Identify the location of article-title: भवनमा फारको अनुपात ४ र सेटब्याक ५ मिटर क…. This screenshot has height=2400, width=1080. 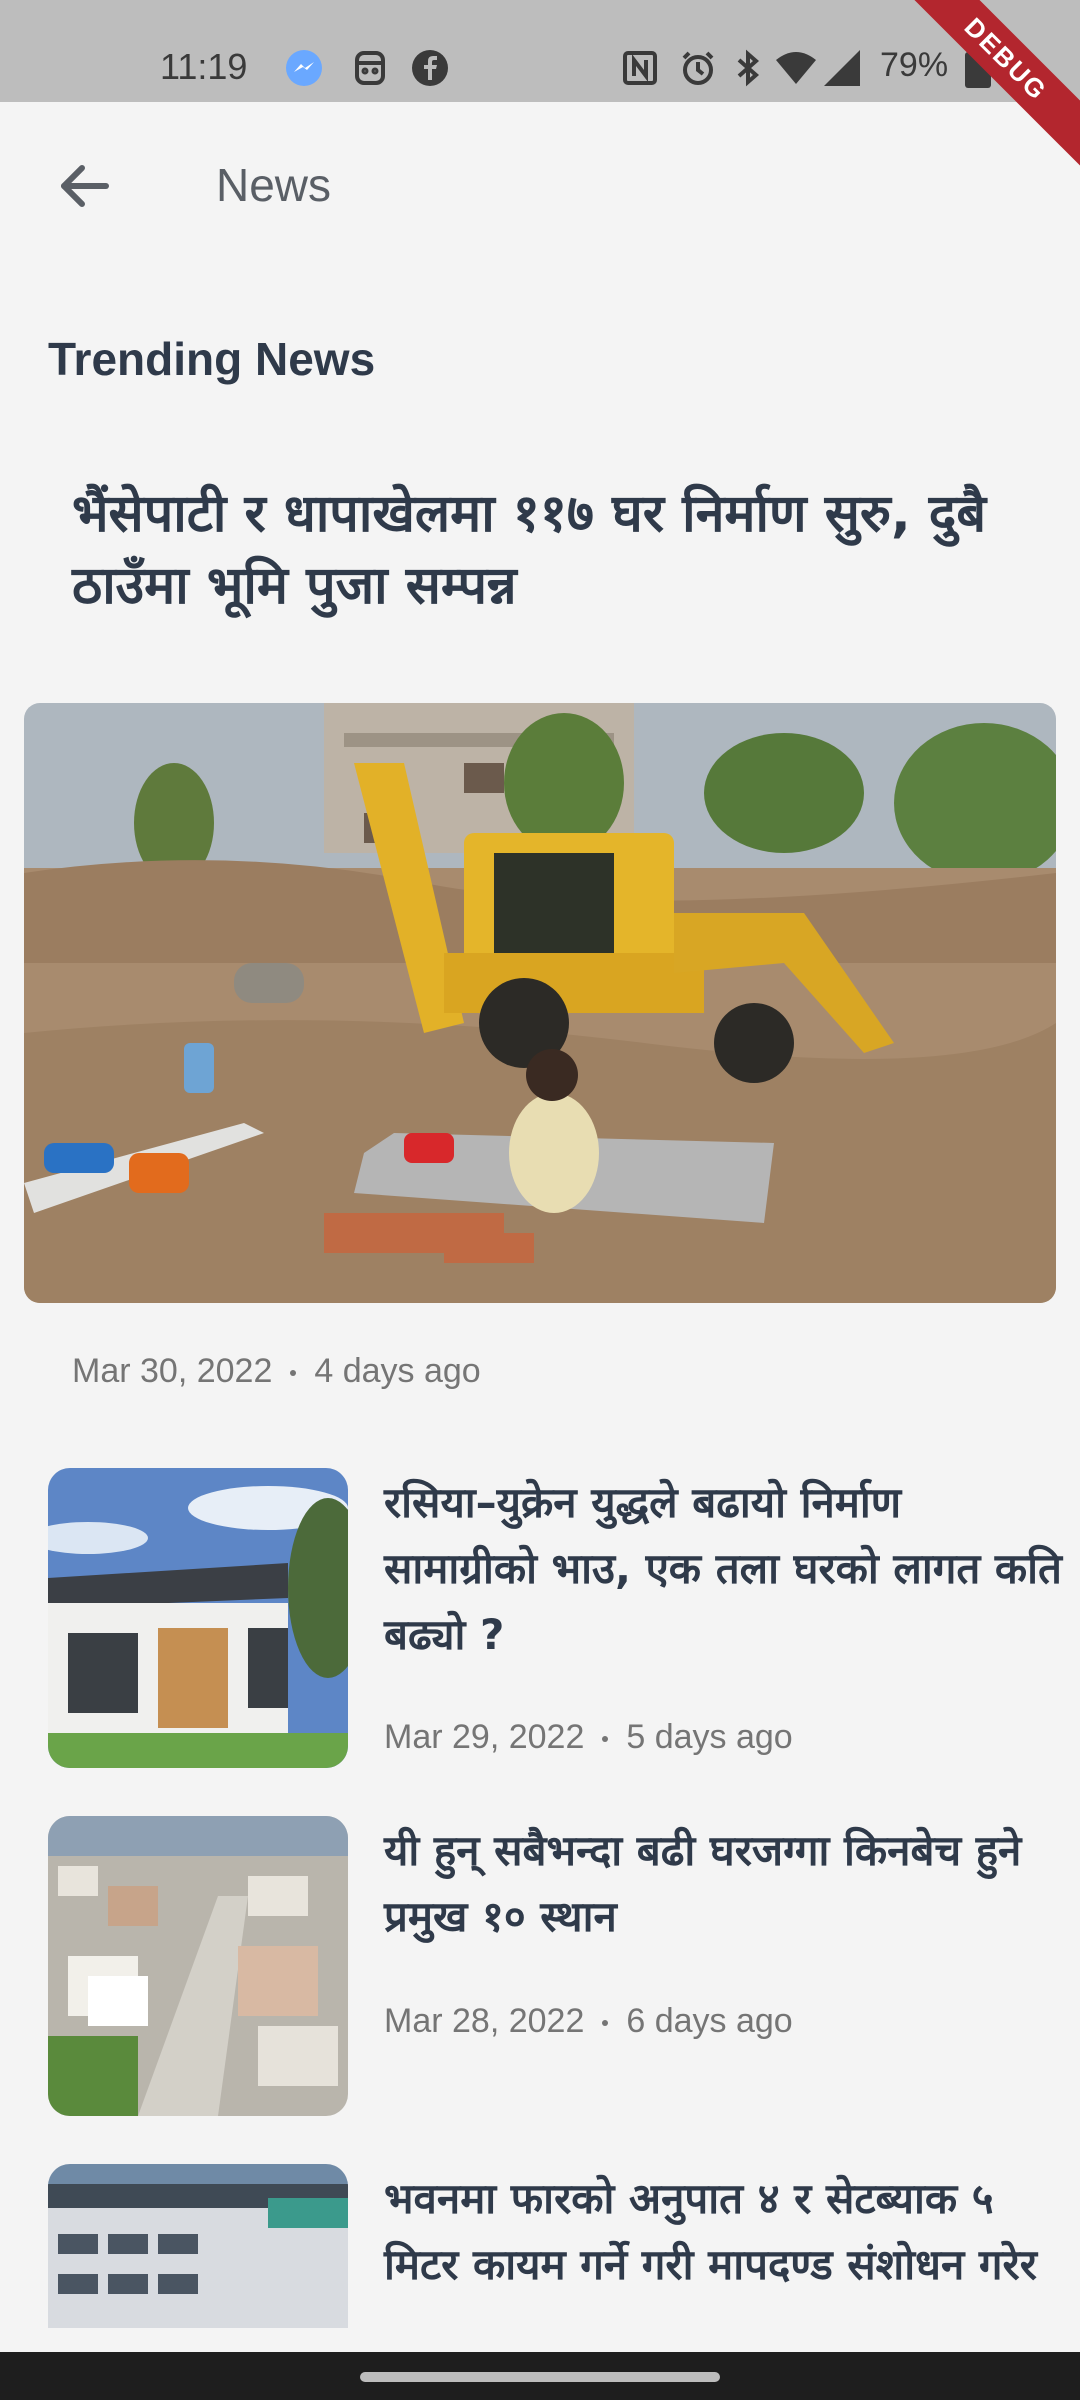
(716, 2232).